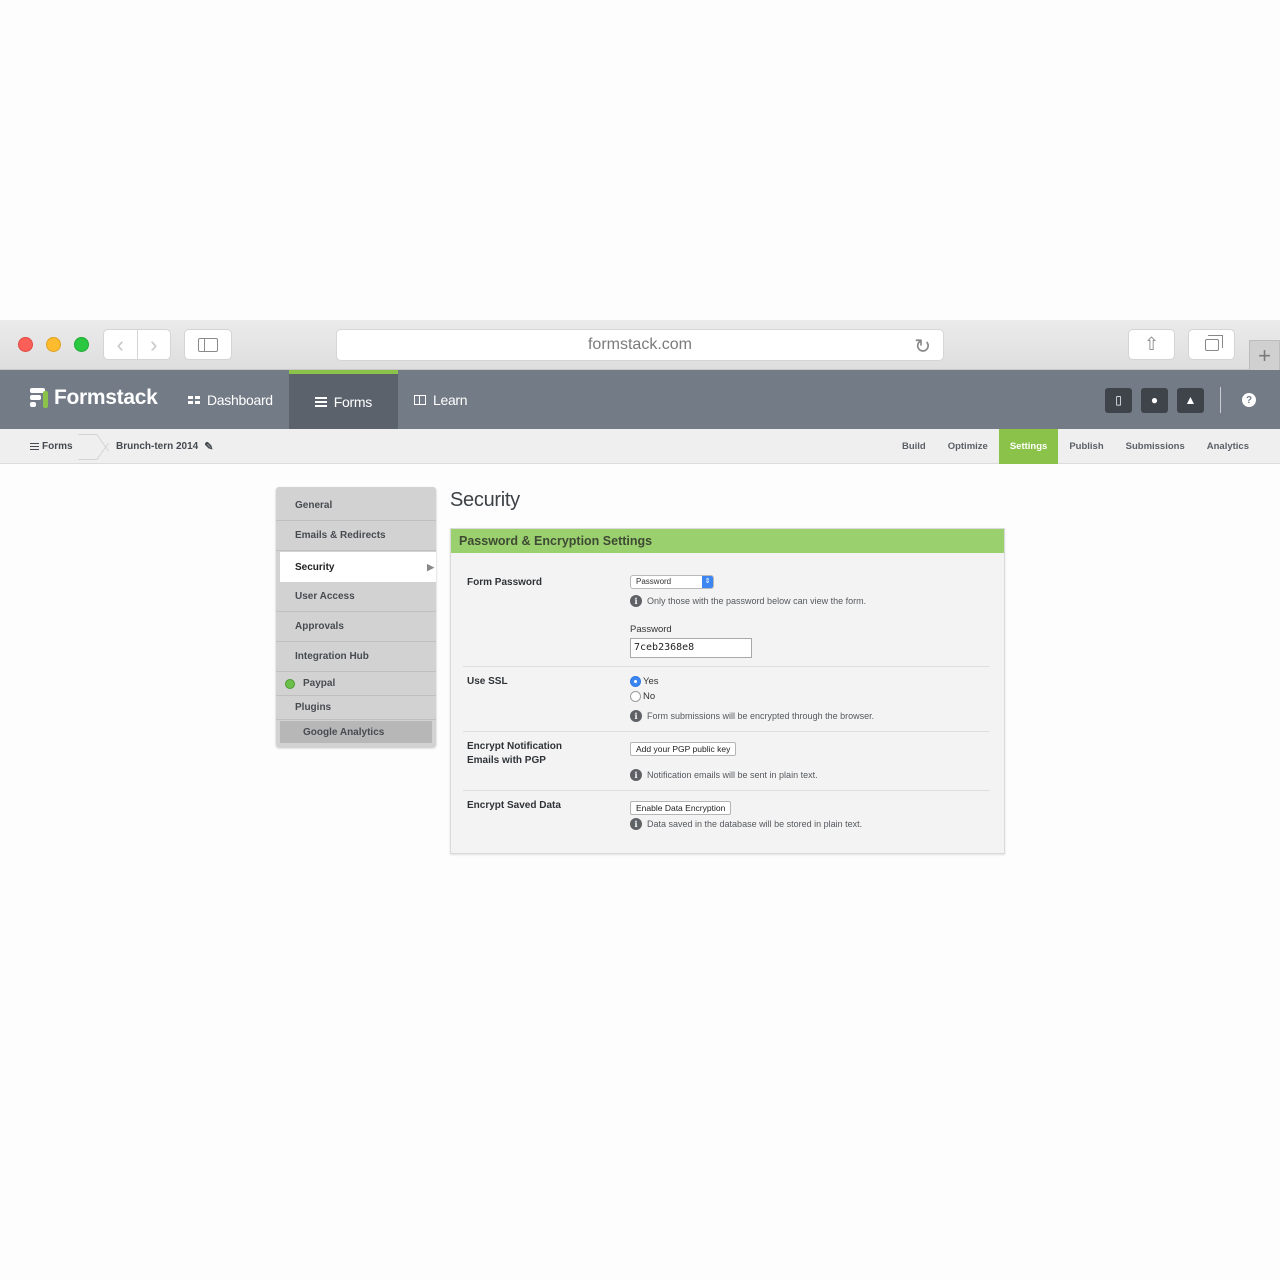  I want to click on select-arrows-icon: ⇕, so click(707, 582).